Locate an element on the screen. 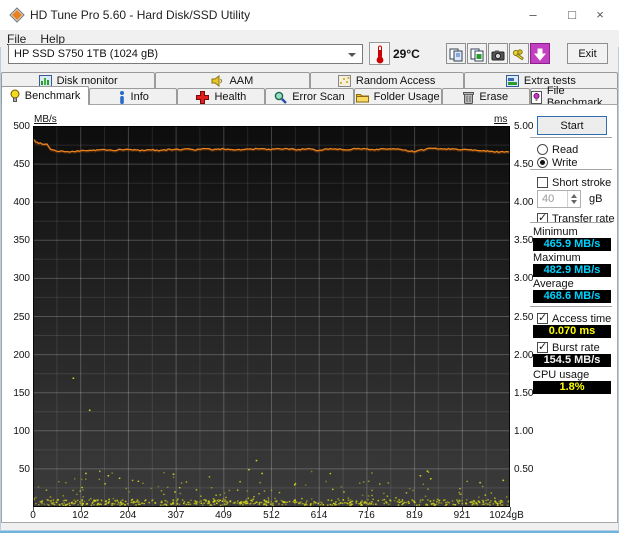 Image resolution: width=619 pixels, height=533 pixels. radio-selected-icon is located at coordinates (542, 162).